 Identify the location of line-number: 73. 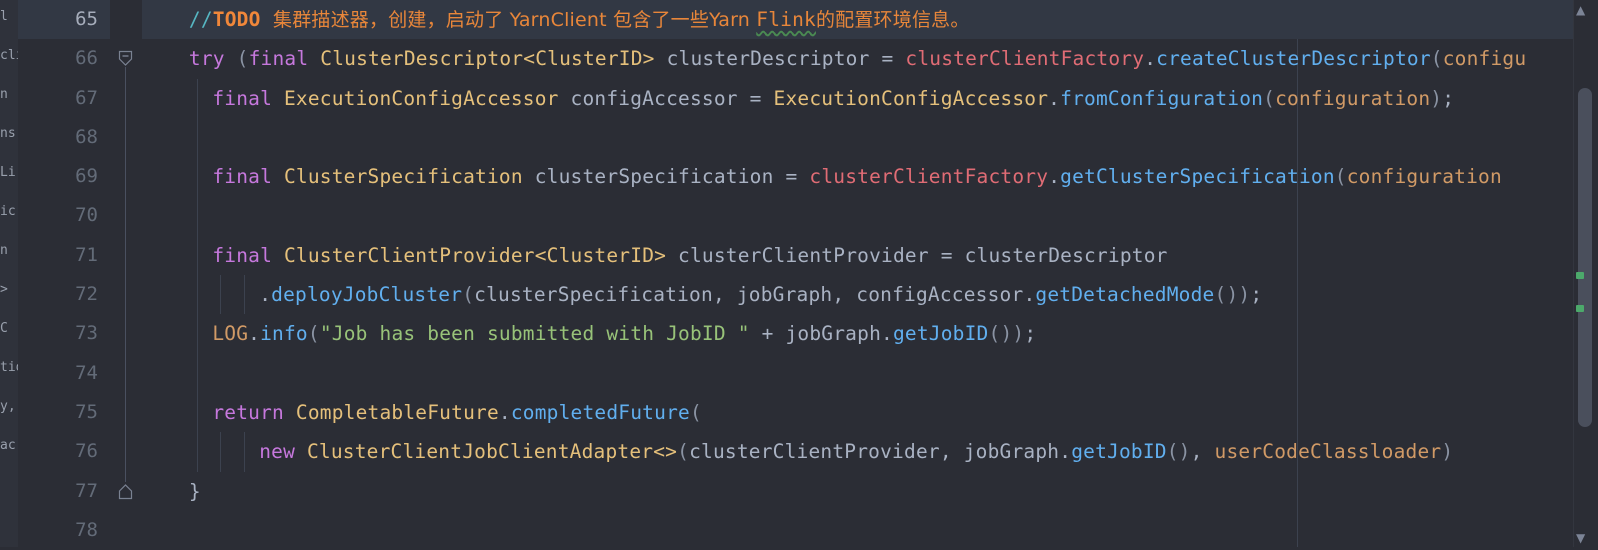
(64, 333).